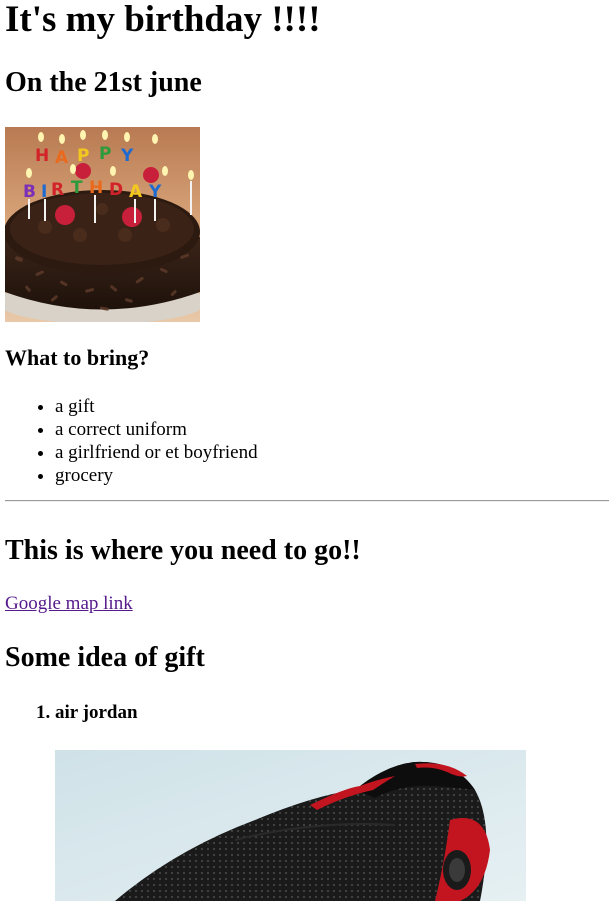  What do you see at coordinates (127, 156) in the screenshot?
I see `svg-text: Y` at bounding box center [127, 156].